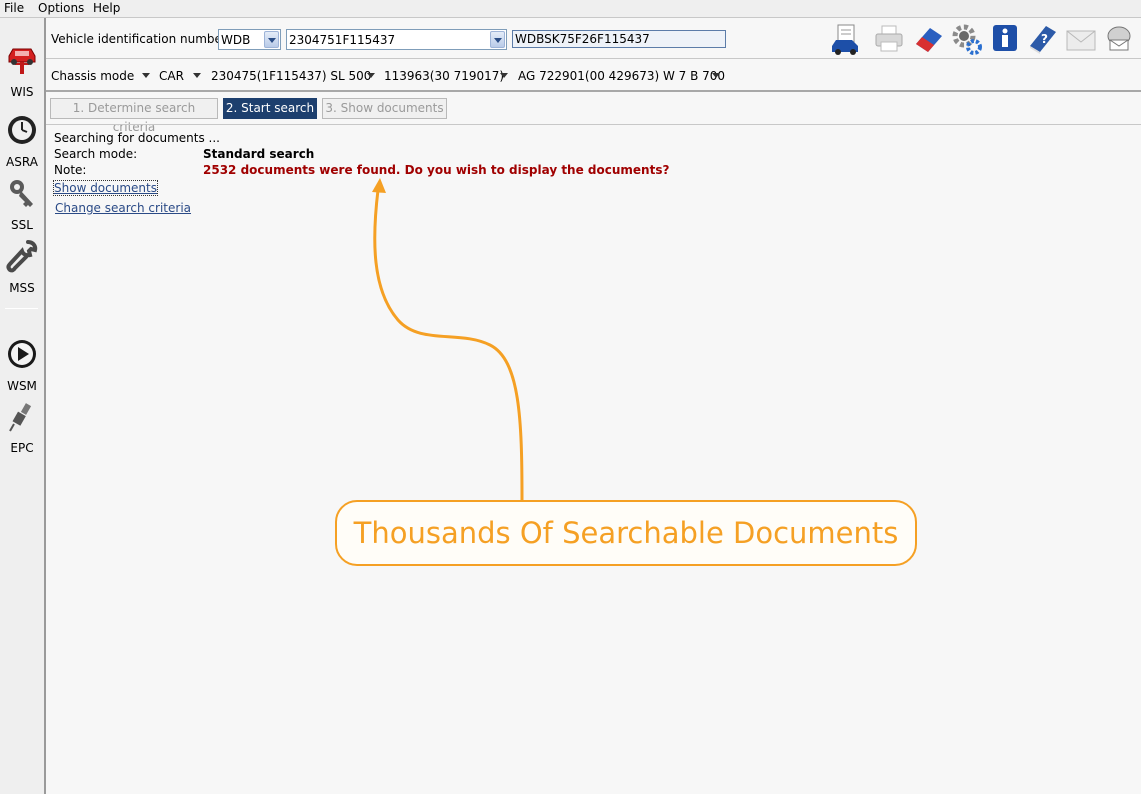  I want to click on callout-box: Thousands Of Searchable Documents, so click(626, 533).